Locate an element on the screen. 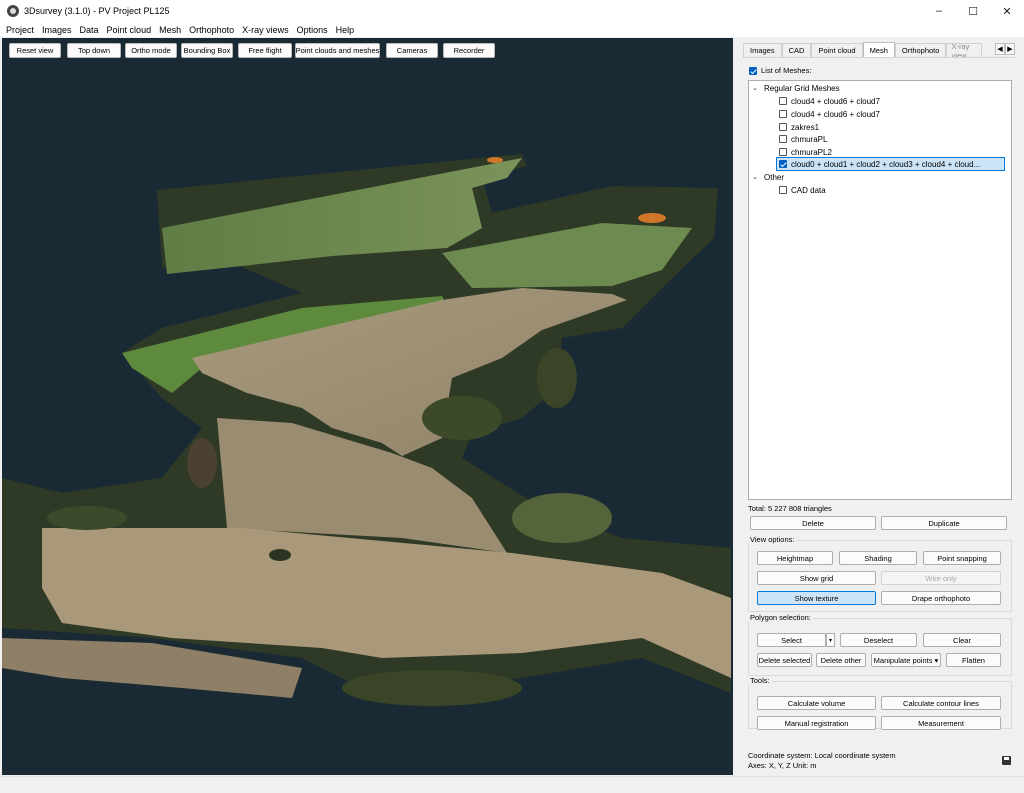 The width and height of the screenshot is (1024, 793). tab-mesh: Mesh is located at coordinates (878, 49).